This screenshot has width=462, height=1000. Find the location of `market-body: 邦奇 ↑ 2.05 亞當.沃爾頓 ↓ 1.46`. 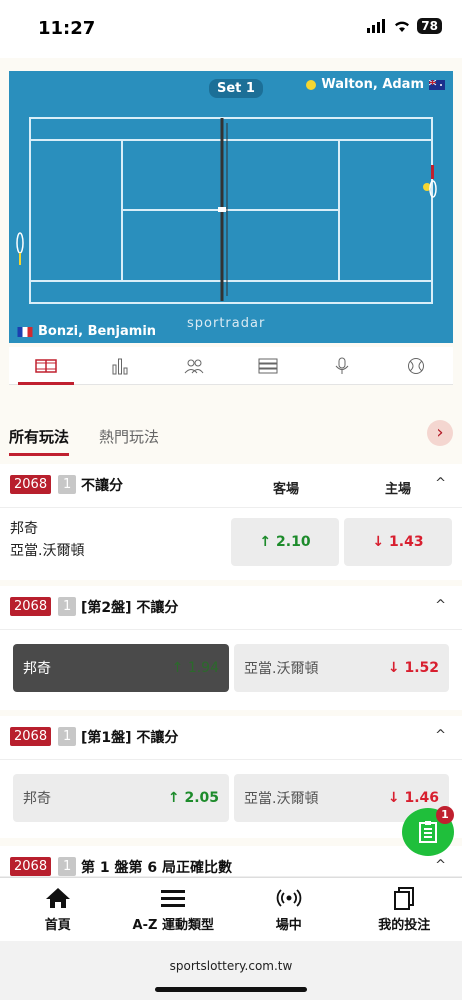

market-body: 邦奇 ↑ 2.05 亞當.沃爾頓 ↓ 1.46 is located at coordinates (231, 799).